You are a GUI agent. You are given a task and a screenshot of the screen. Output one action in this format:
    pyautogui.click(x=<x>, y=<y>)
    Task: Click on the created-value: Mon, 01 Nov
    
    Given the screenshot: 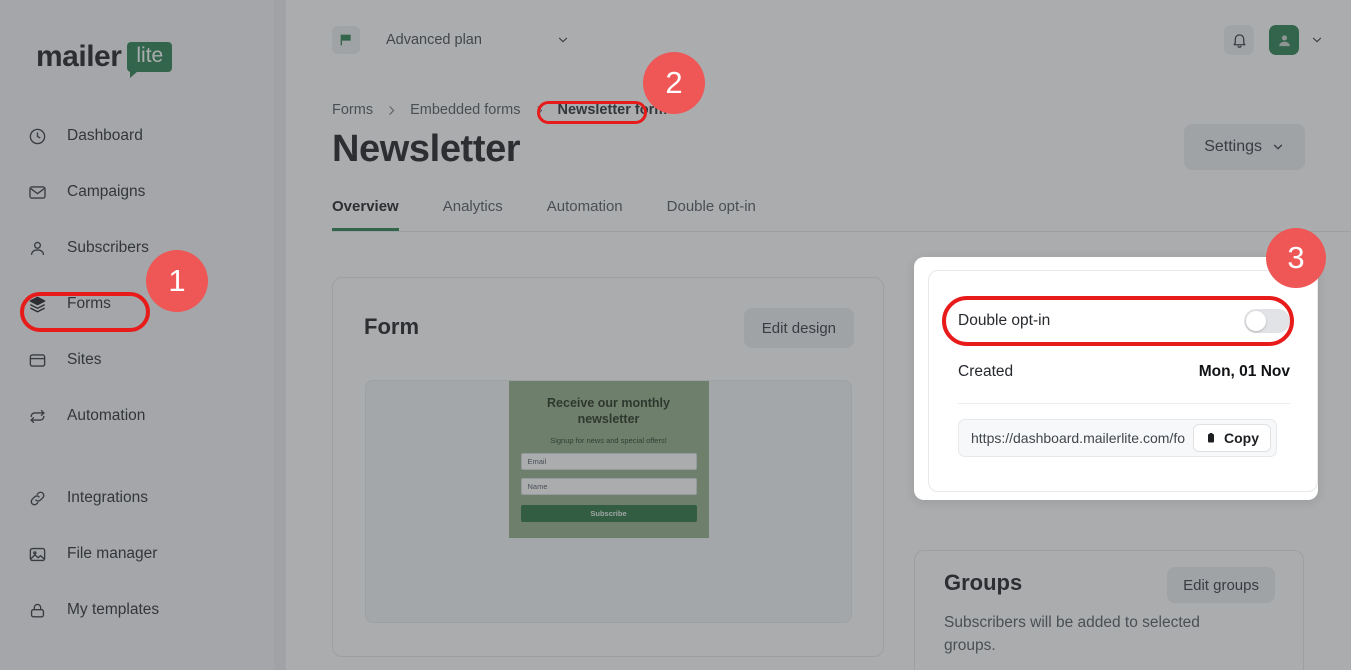 What is the action you would take?
    pyautogui.click(x=1244, y=371)
    